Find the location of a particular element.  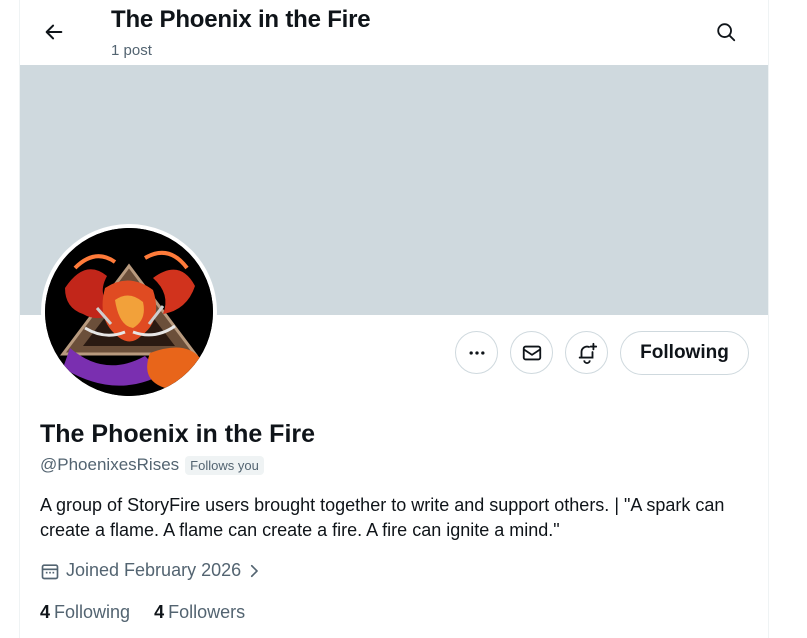

following-stat: 4 Following is located at coordinates (85, 612).